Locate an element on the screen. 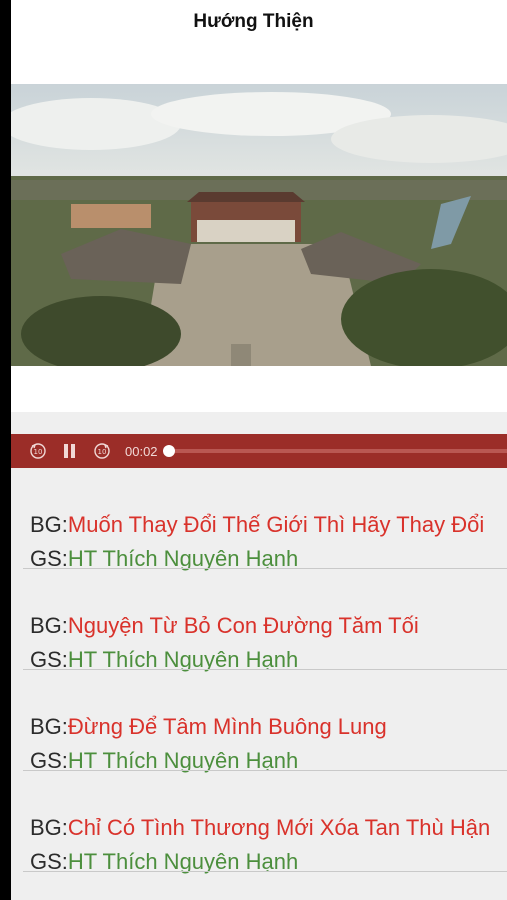 The width and height of the screenshot is (507, 900). rewind-10-icon: 10 is located at coordinates (38, 451).